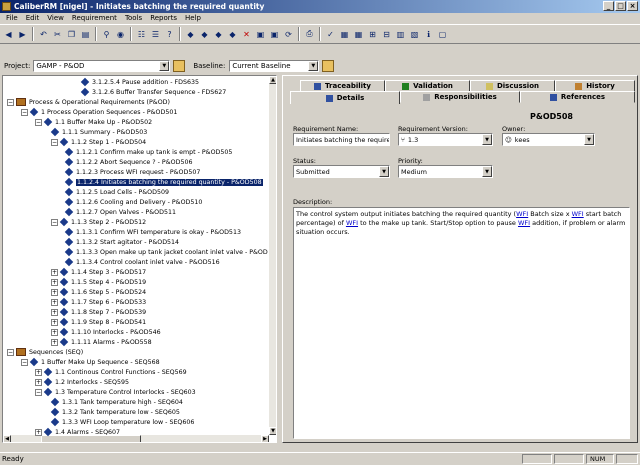 The height and width of the screenshot is (465, 640). What do you see at coordinates (620, 6) in the screenshot?
I see `maximize-button: □` at bounding box center [620, 6].